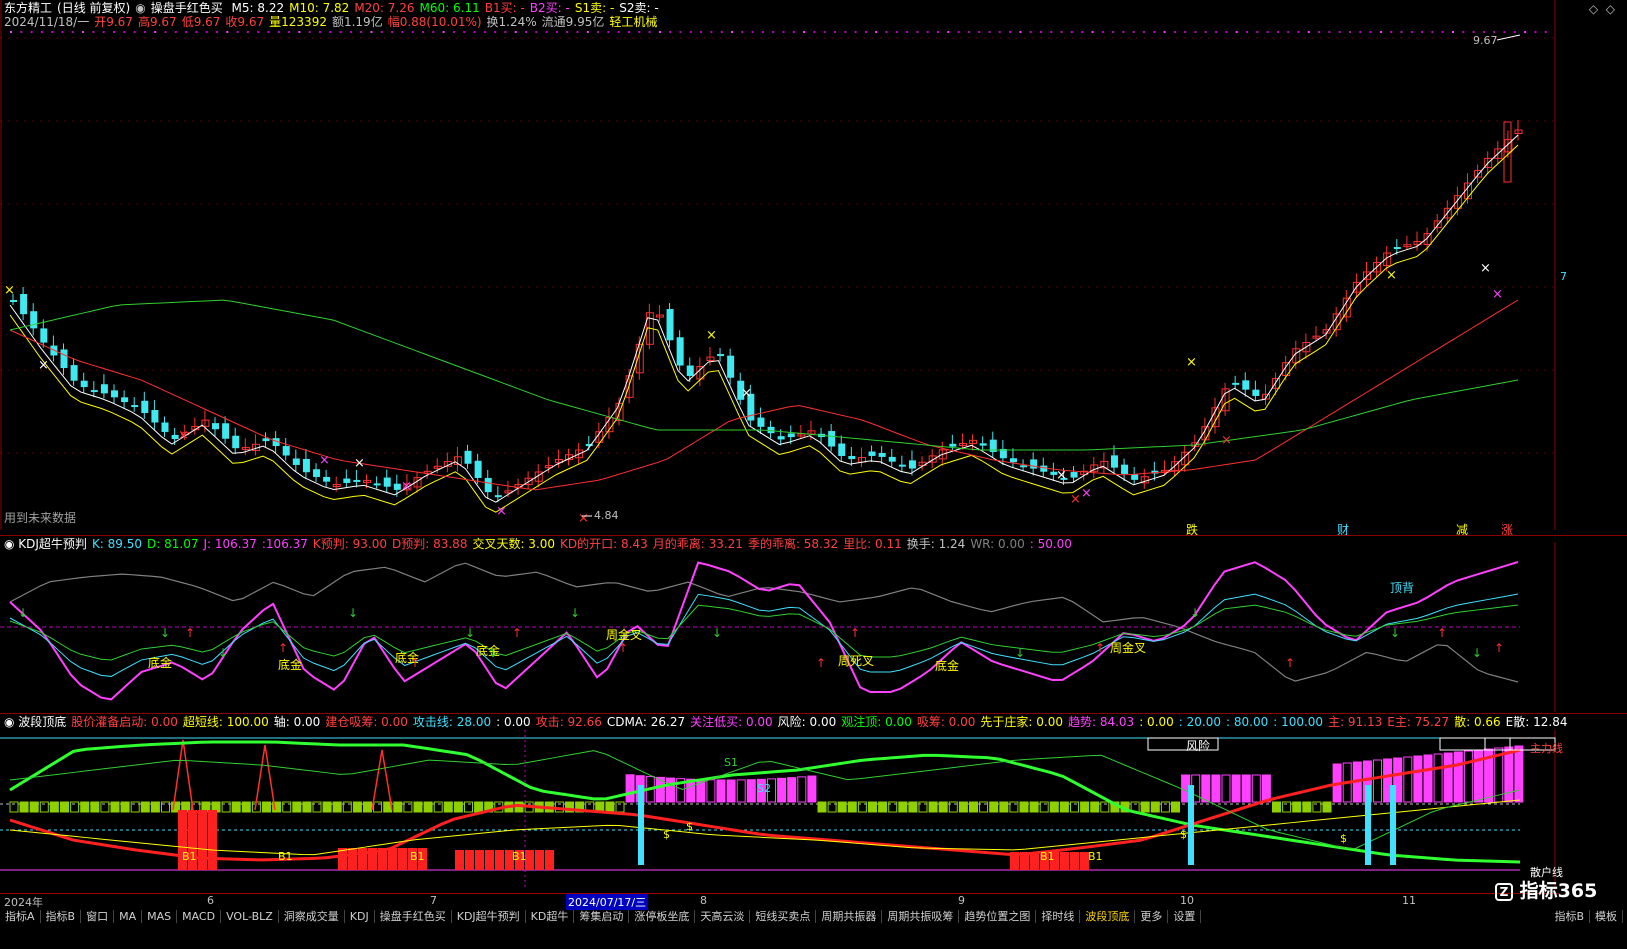 The image size is (1627, 949). I want to click on bottom-tab-0: 指标A, so click(20, 916).